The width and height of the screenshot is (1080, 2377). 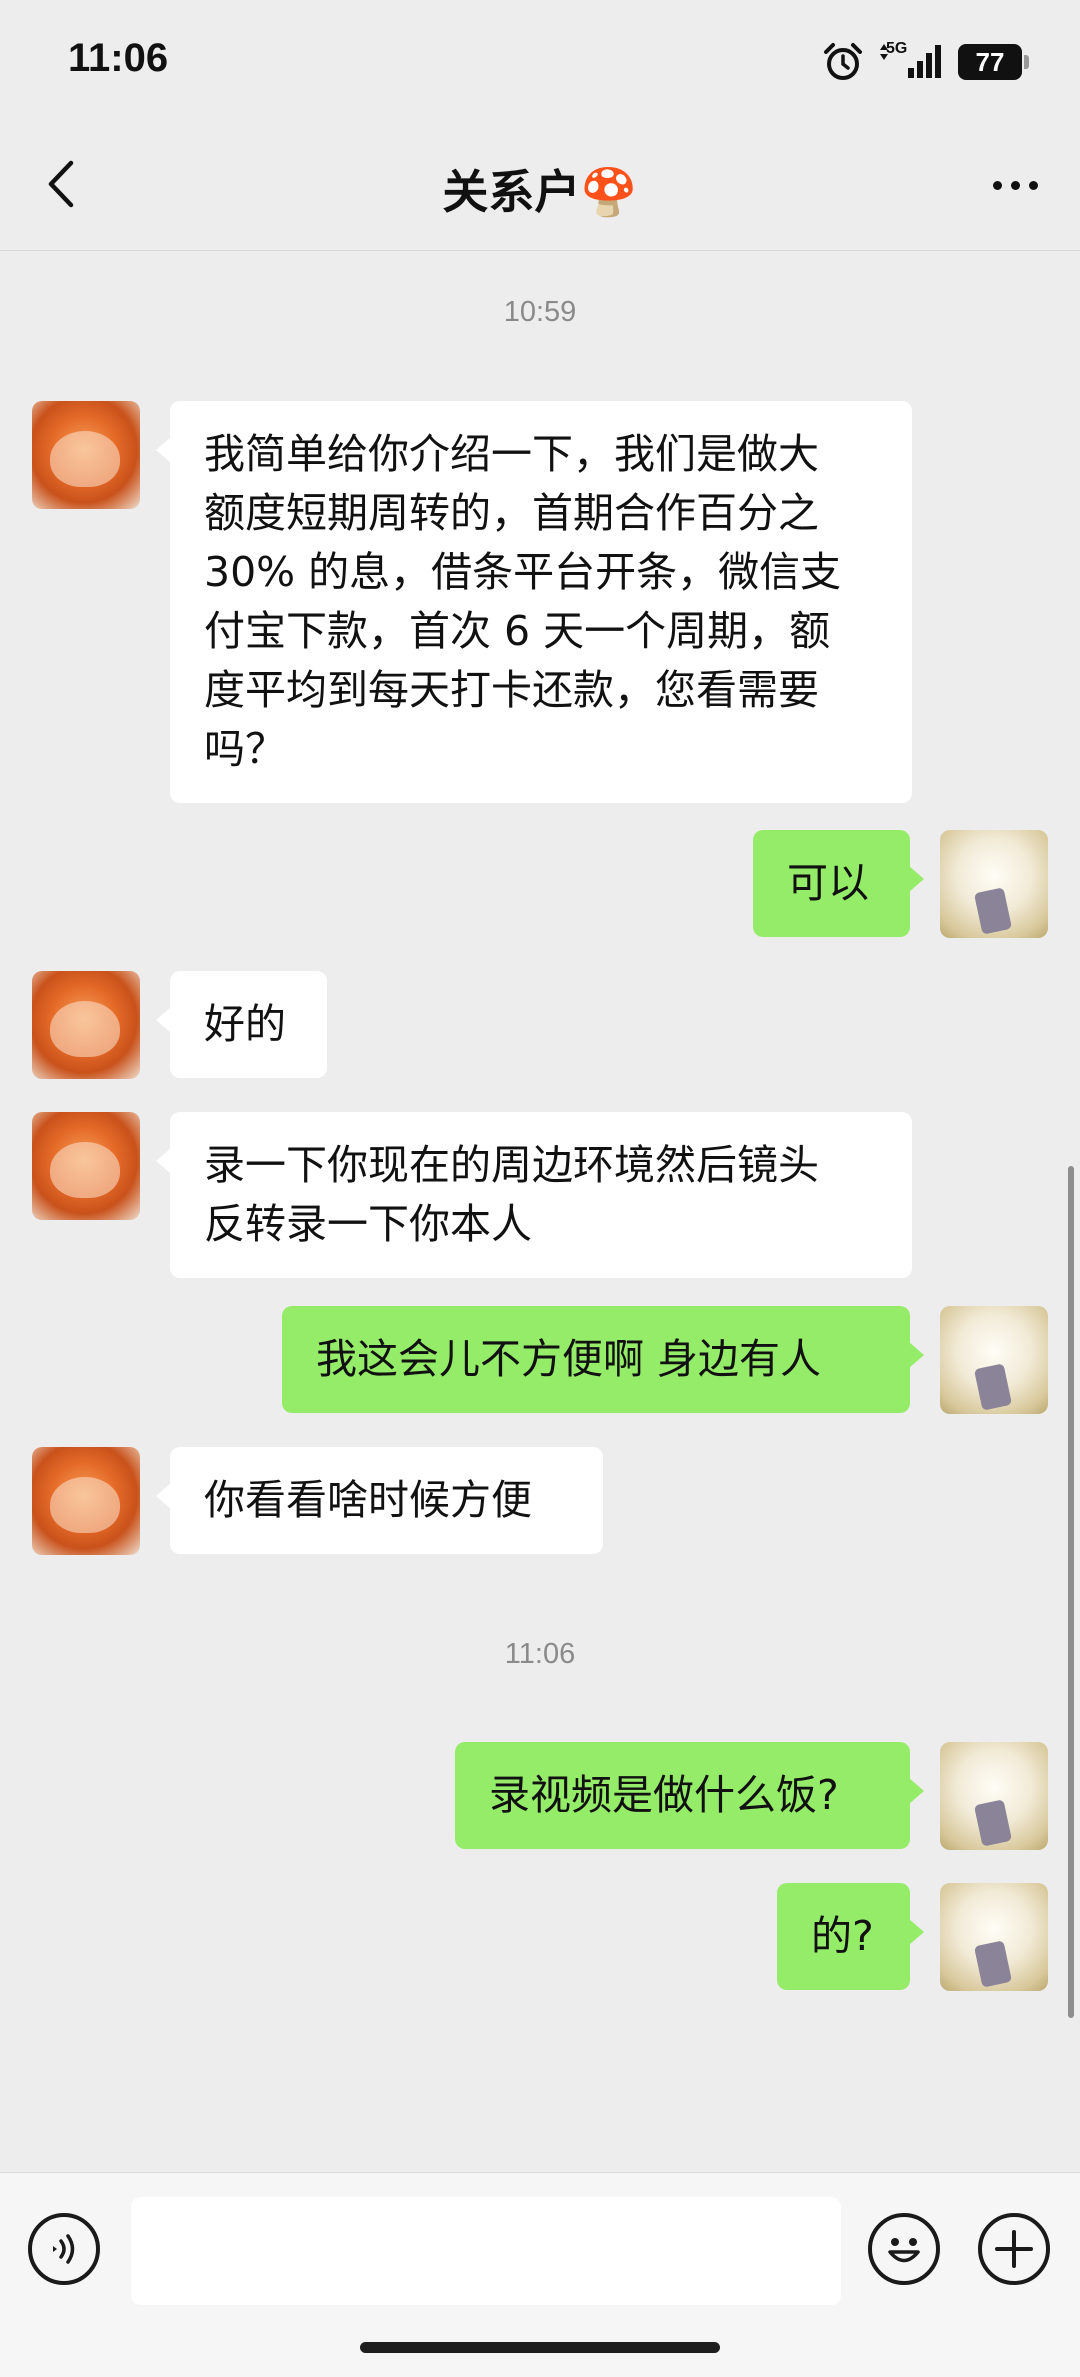 I want to click on plus-button, so click(x=1014, y=2249).